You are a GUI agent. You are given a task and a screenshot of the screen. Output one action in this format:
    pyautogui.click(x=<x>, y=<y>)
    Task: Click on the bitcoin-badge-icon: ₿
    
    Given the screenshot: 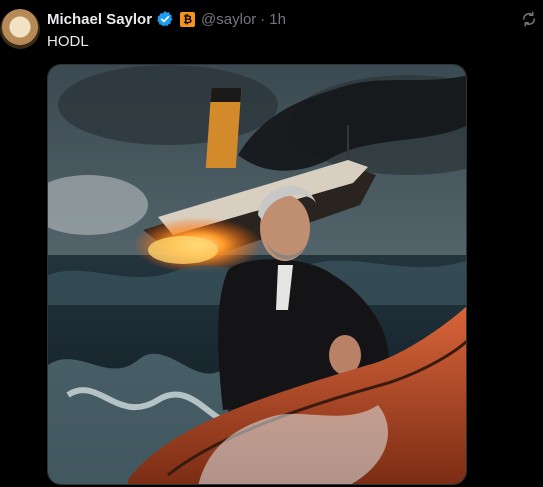 What is the action you would take?
    pyautogui.click(x=188, y=19)
    